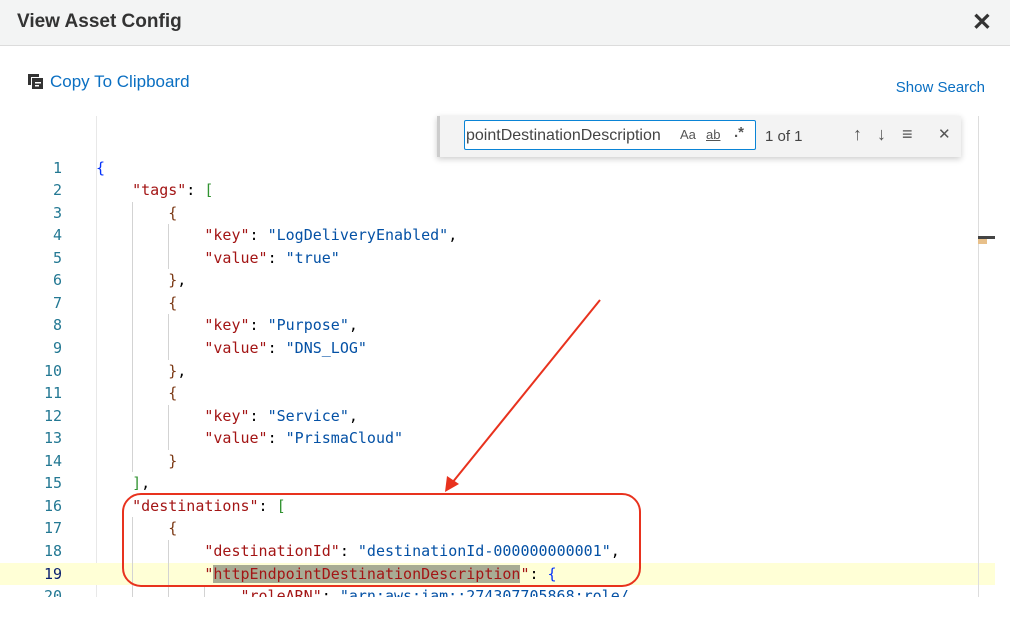 This screenshot has height=632, width=1010. I want to click on whole-word-toggle: ab, so click(713, 134).